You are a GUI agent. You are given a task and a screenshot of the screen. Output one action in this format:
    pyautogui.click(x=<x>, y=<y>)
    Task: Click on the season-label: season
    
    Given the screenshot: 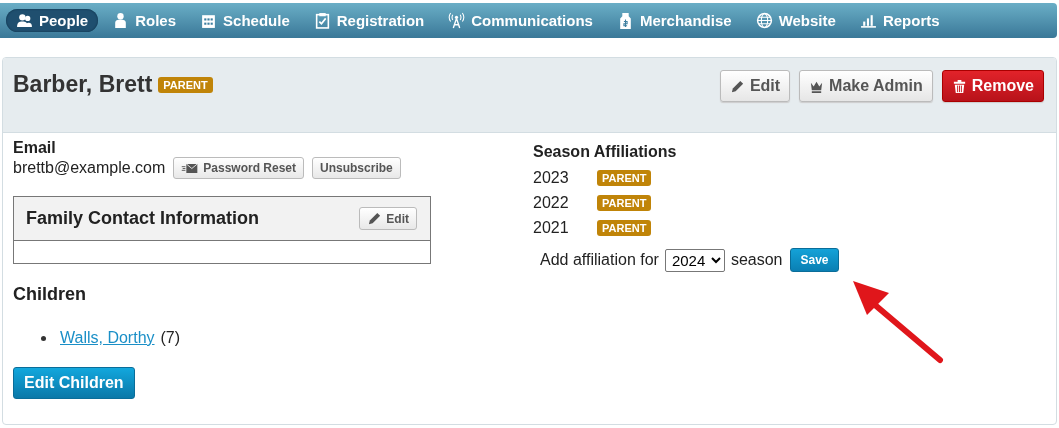 What is the action you would take?
    pyautogui.click(x=756, y=260)
    